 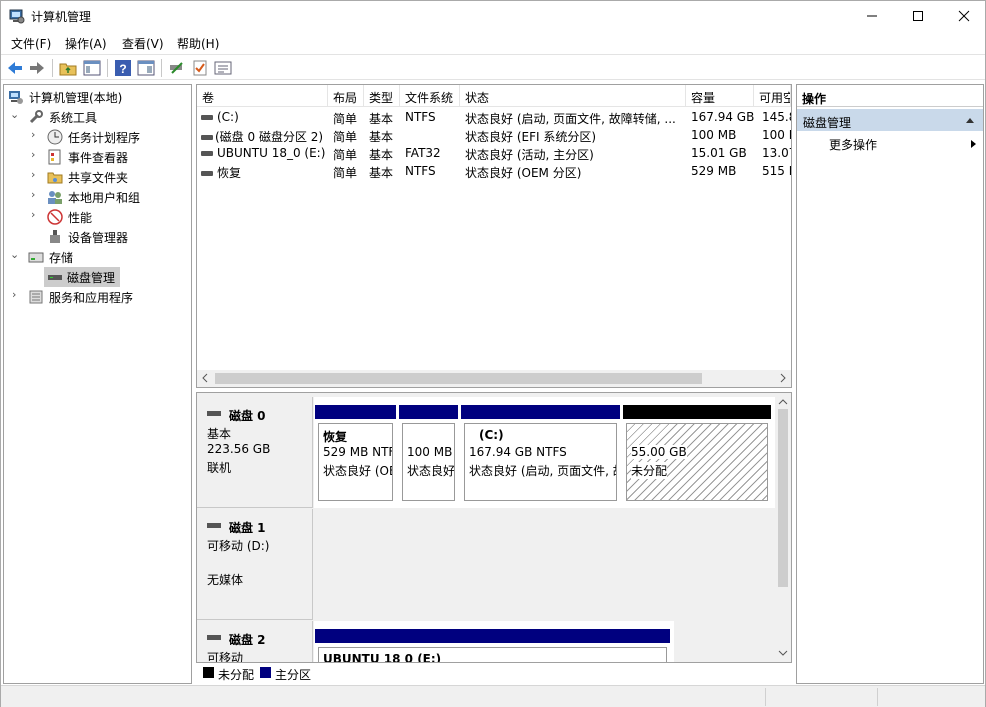 I want to click on disk-label-2: 磁盘 2 可移动, so click(x=255, y=641).